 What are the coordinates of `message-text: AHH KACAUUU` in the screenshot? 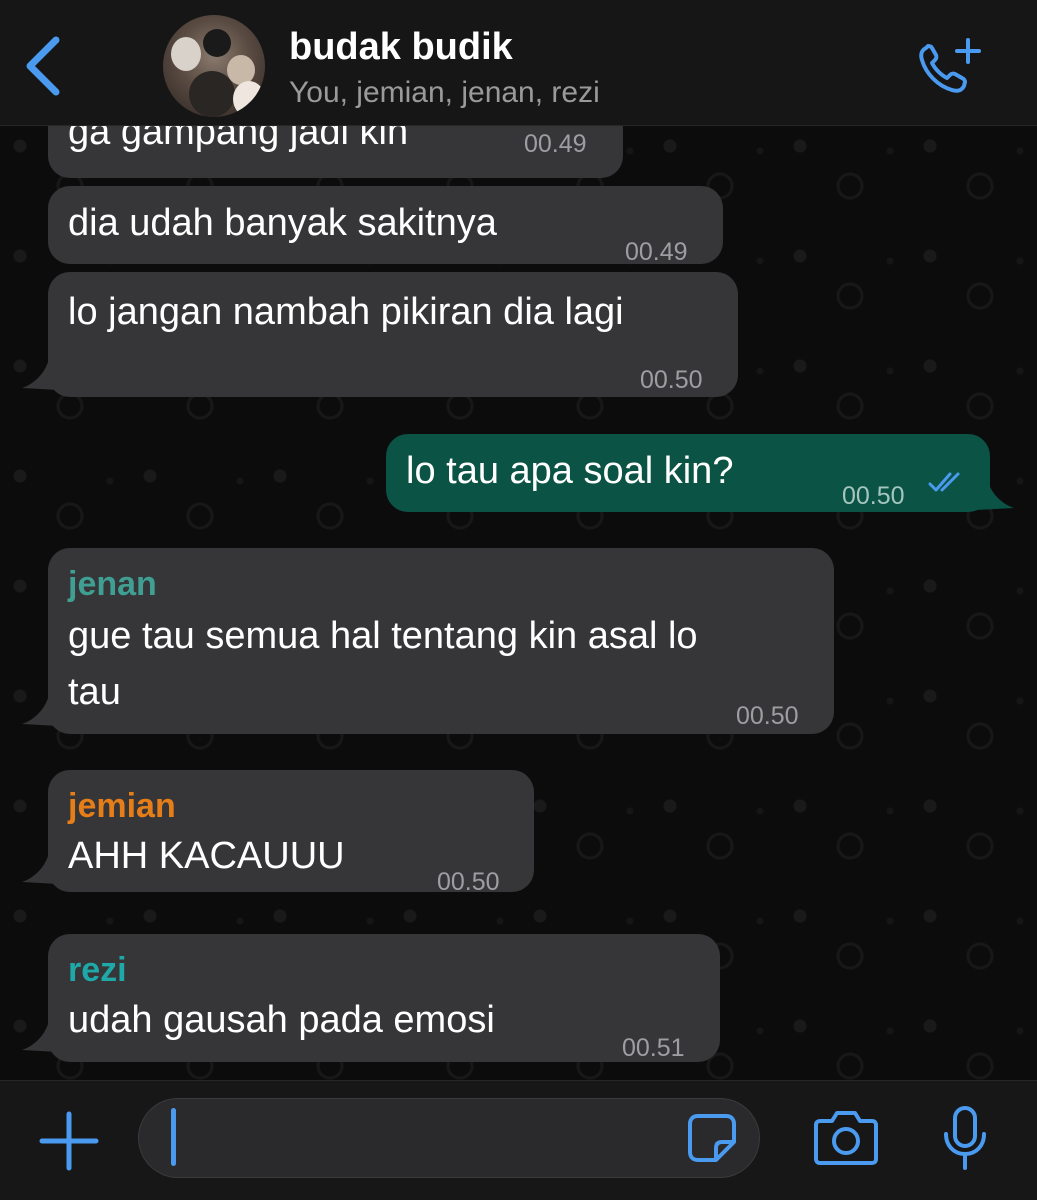 It's located at (206, 856).